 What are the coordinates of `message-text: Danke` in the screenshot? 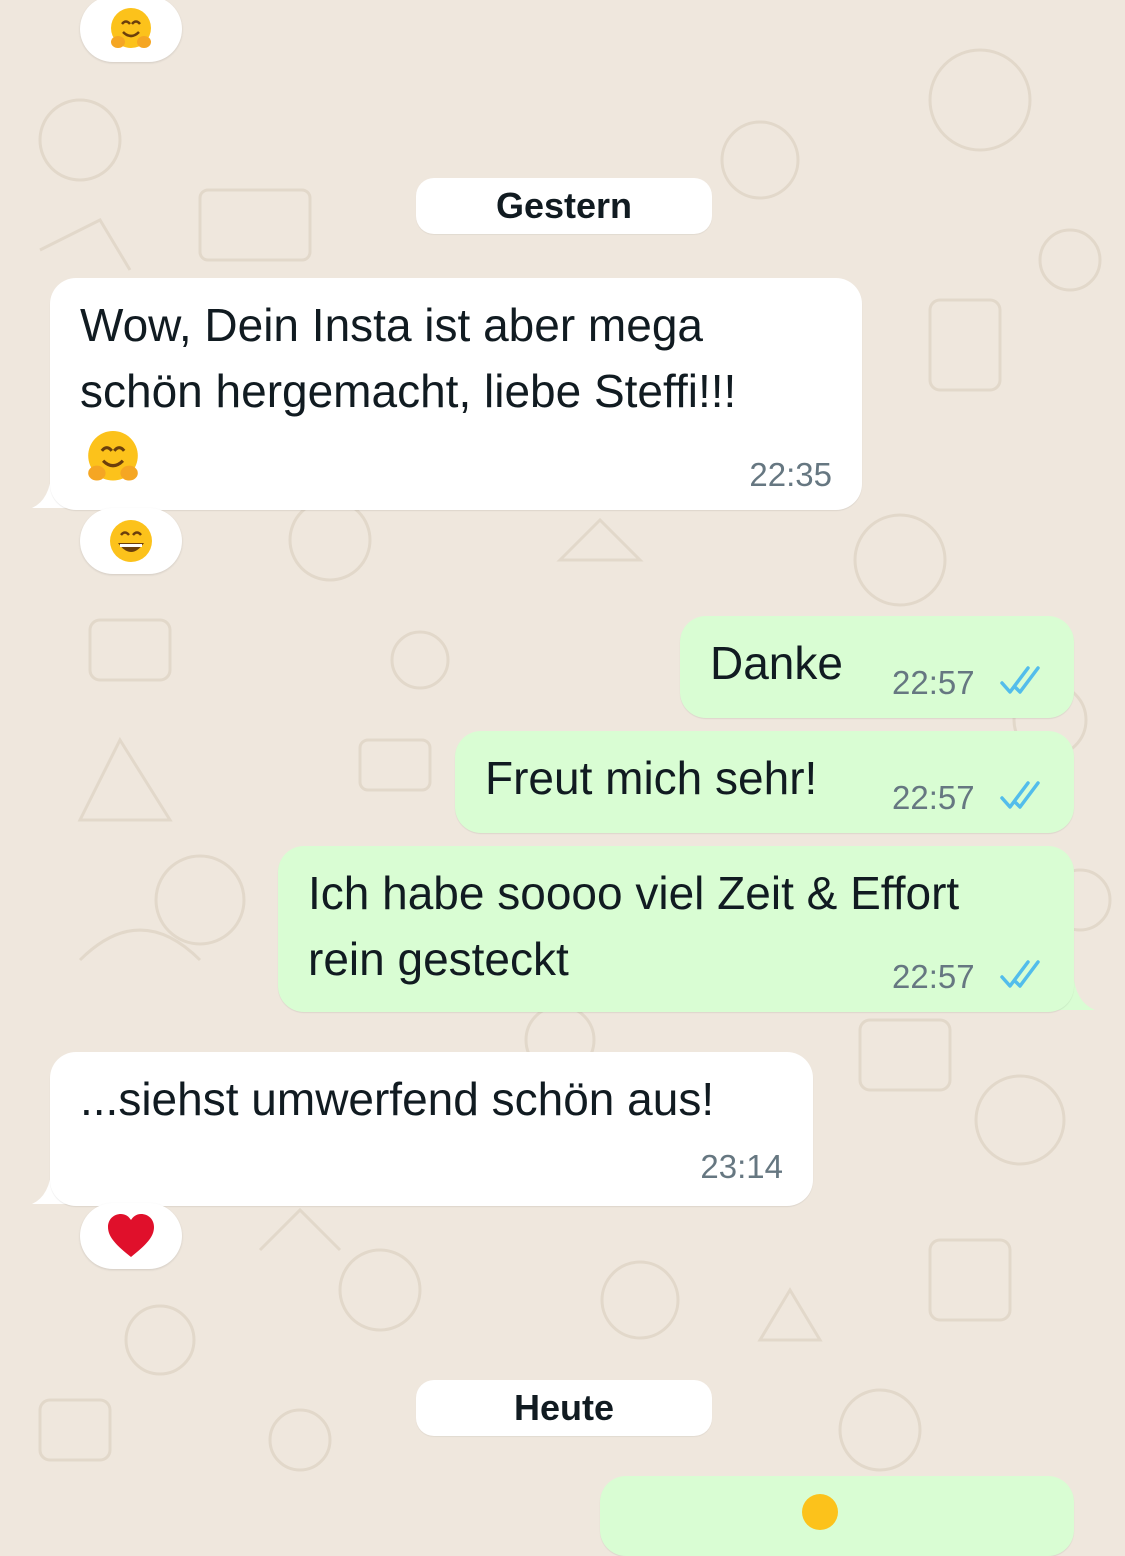 It's located at (776, 663).